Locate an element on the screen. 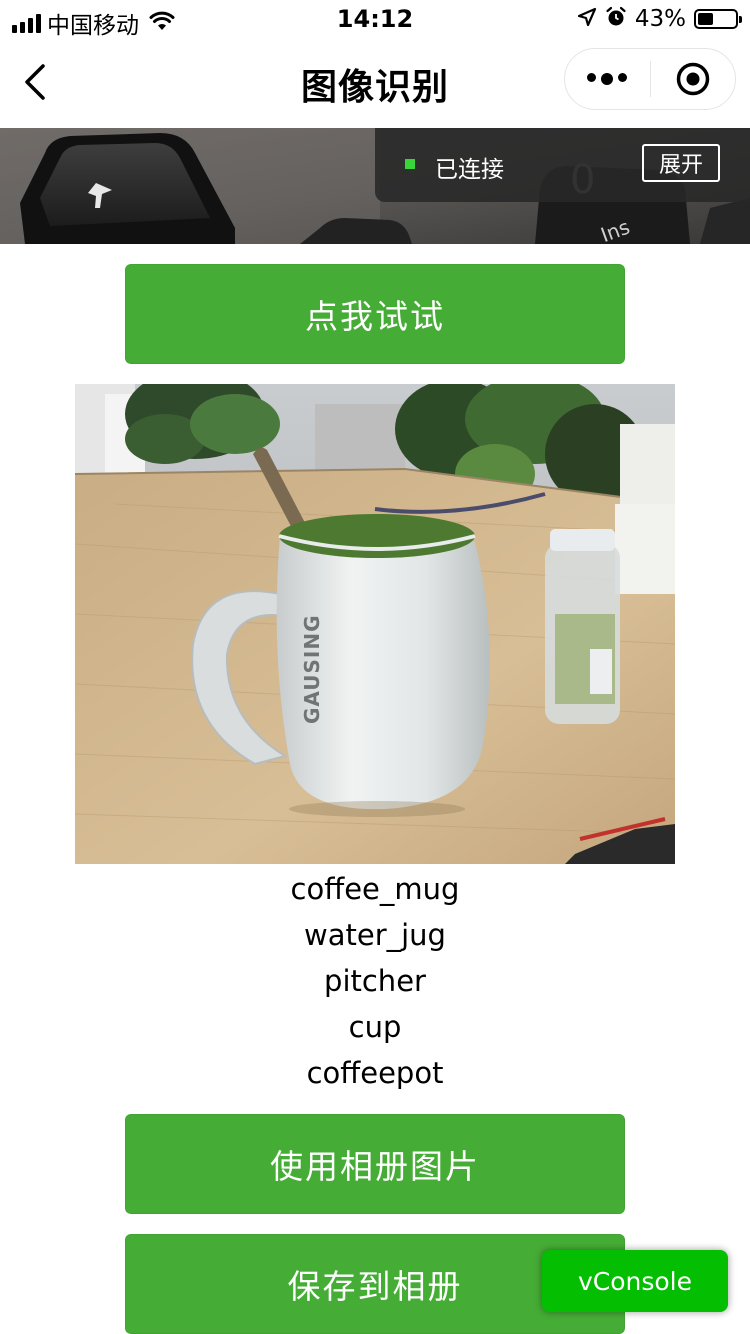 The image size is (750, 1334). battery-icon is located at coordinates (718, 19).